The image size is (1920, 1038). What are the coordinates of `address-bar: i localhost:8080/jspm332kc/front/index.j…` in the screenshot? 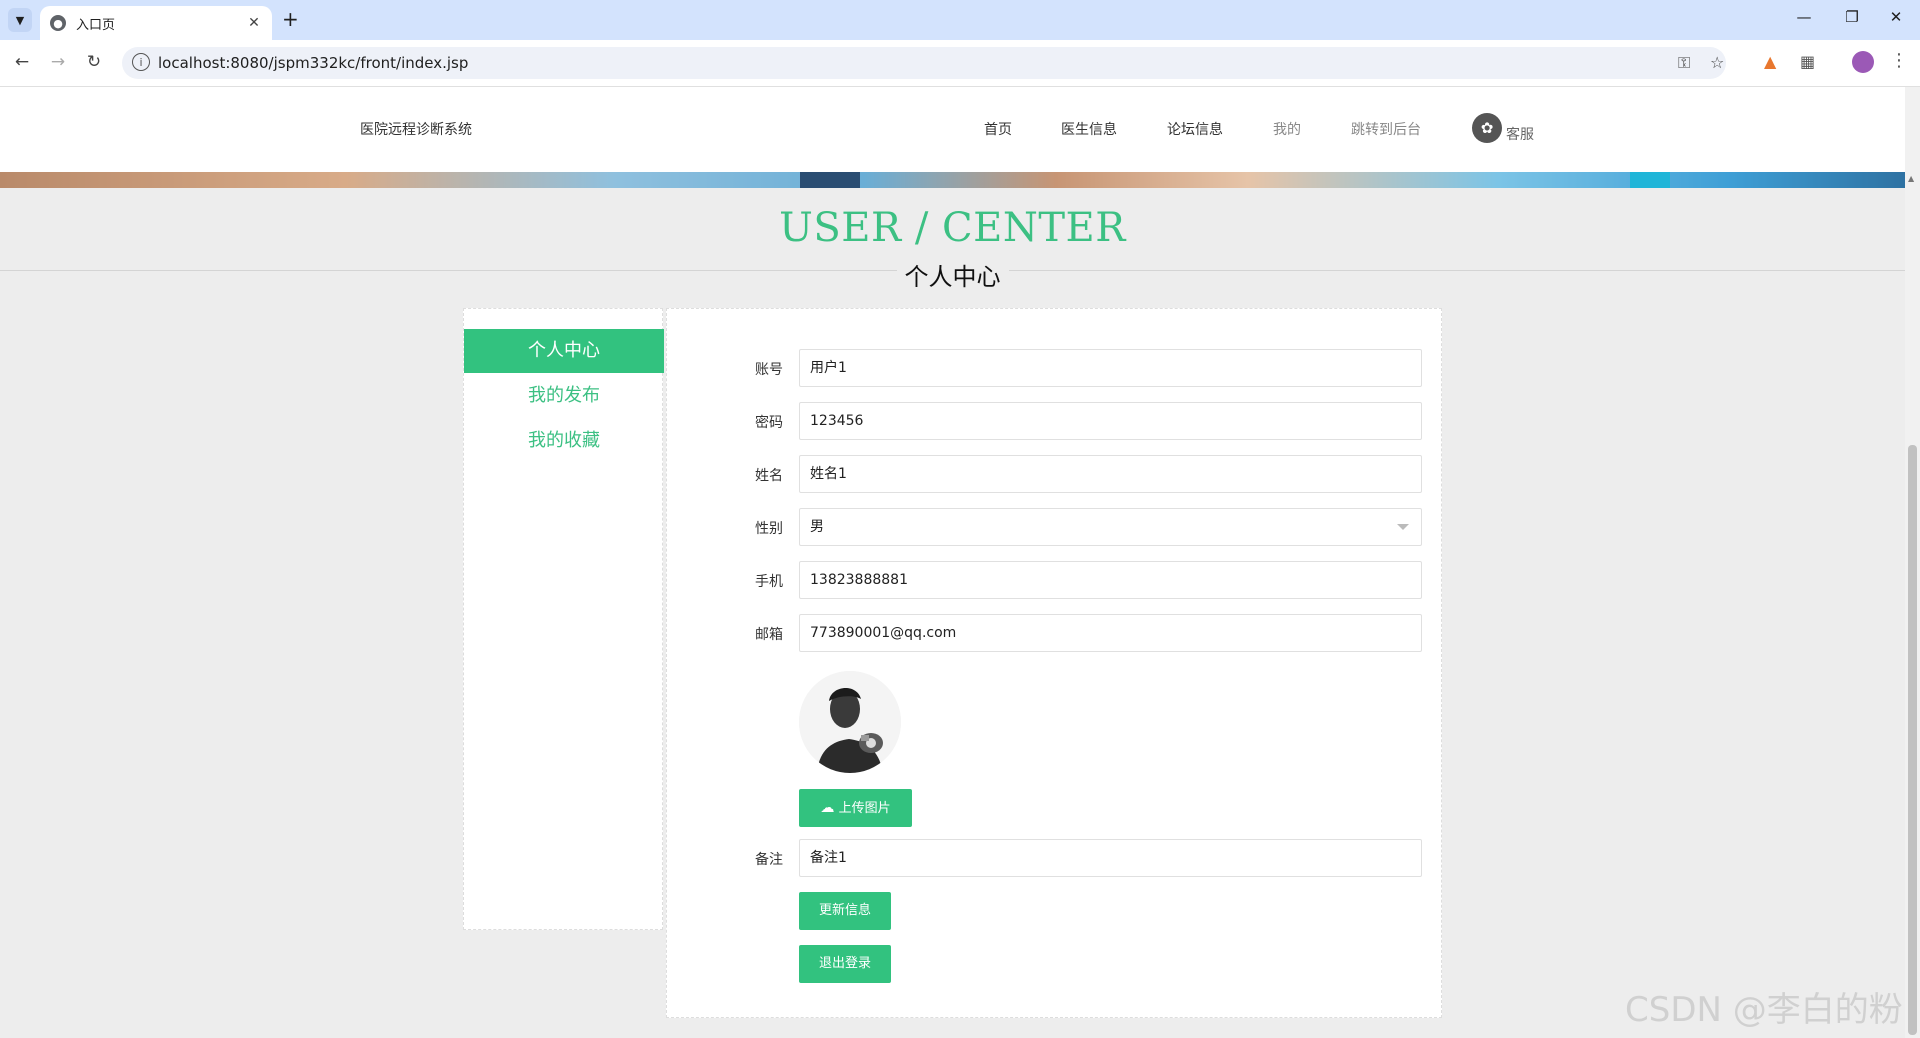 It's located at (924, 63).